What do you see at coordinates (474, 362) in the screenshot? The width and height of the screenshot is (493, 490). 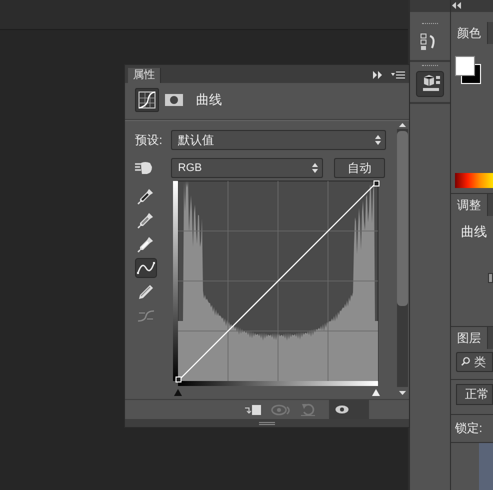 I see `layer-filter-field: 类` at bounding box center [474, 362].